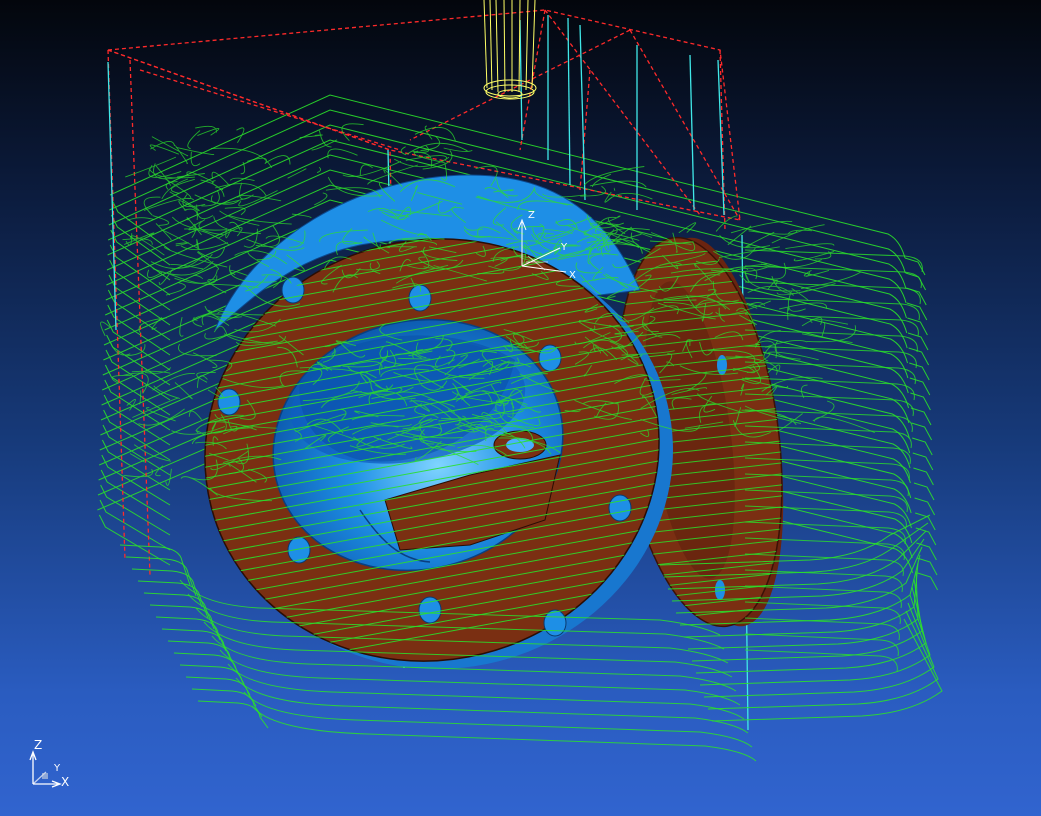 The height and width of the screenshot is (816, 1041). I want to click on axis-triad-icon: Z Y X, so click(49, 763).